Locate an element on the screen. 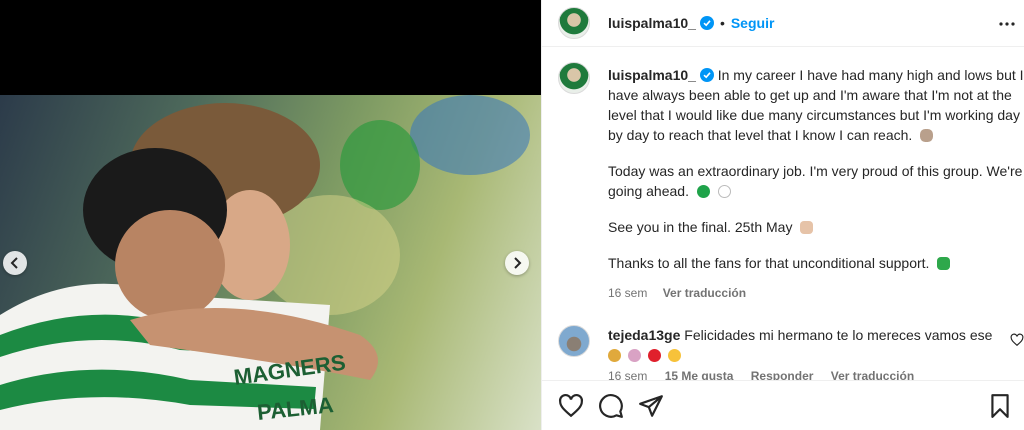 Image resolution: width=1024 pixels, height=430 pixels. post-header: luispalma10_ • Seguir is located at coordinates (783, 23).